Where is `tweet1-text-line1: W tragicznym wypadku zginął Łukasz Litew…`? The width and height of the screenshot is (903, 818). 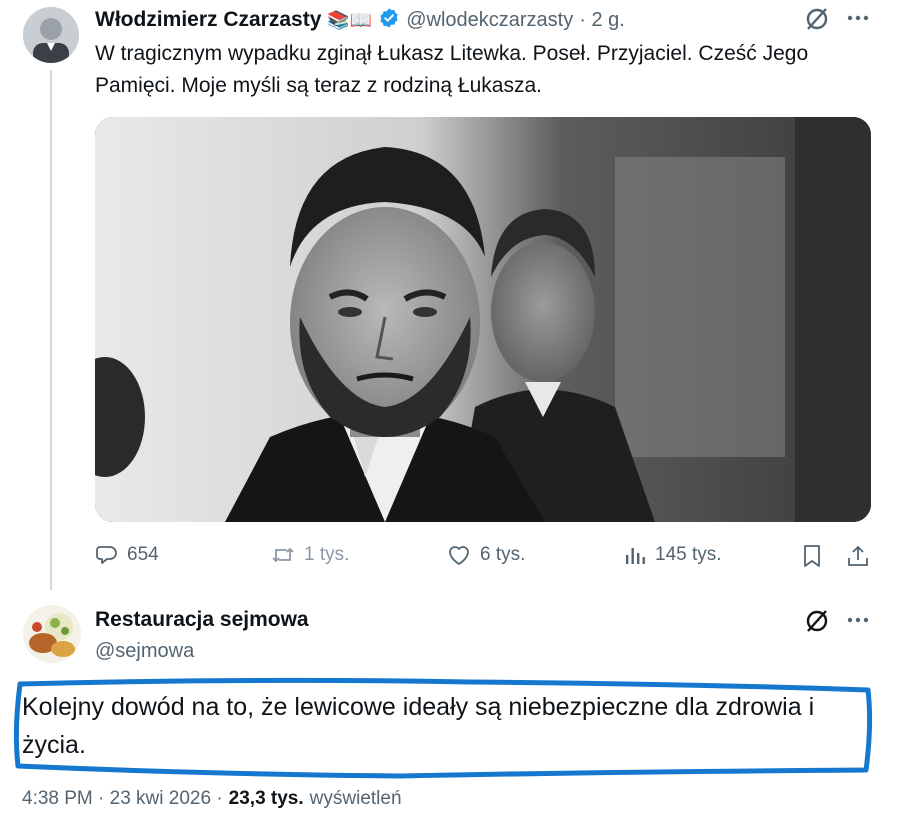 tweet1-text-line1: W tragicznym wypadku zginął Łukasz Litew… is located at coordinates (452, 53).